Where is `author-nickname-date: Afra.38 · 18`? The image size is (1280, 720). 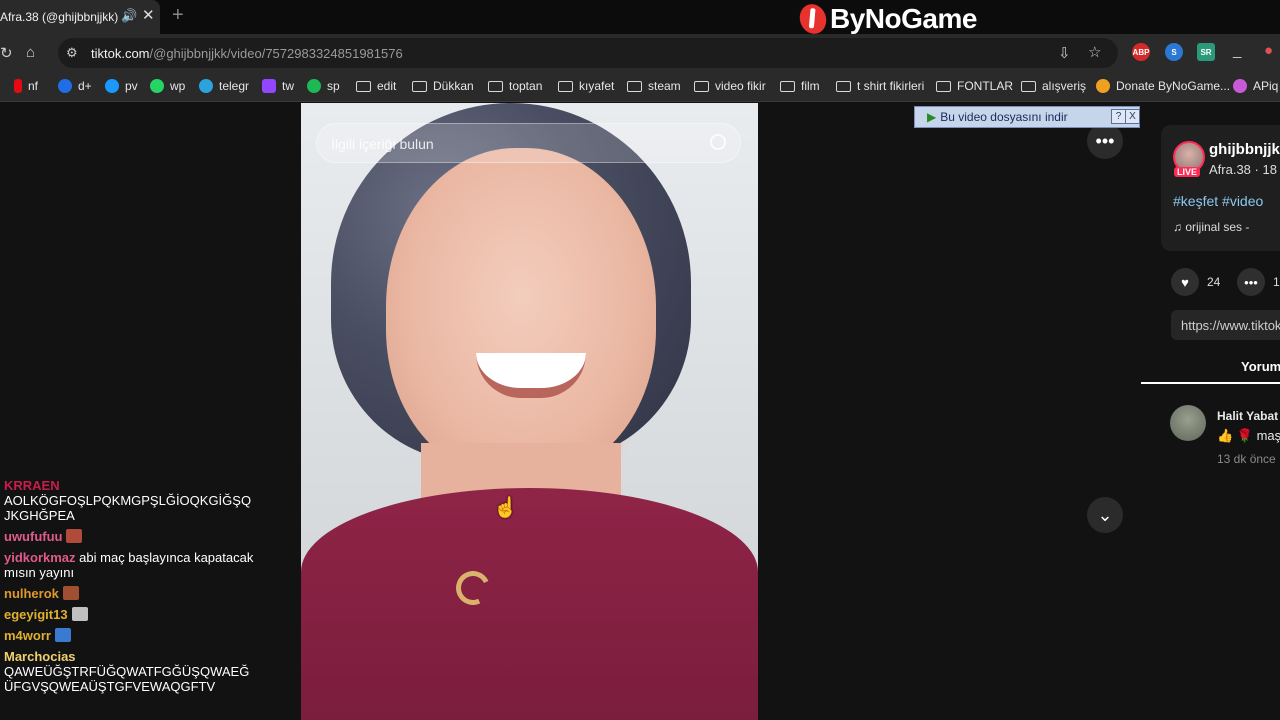
author-nickname-date: Afra.38 · 18 is located at coordinates (1243, 169).